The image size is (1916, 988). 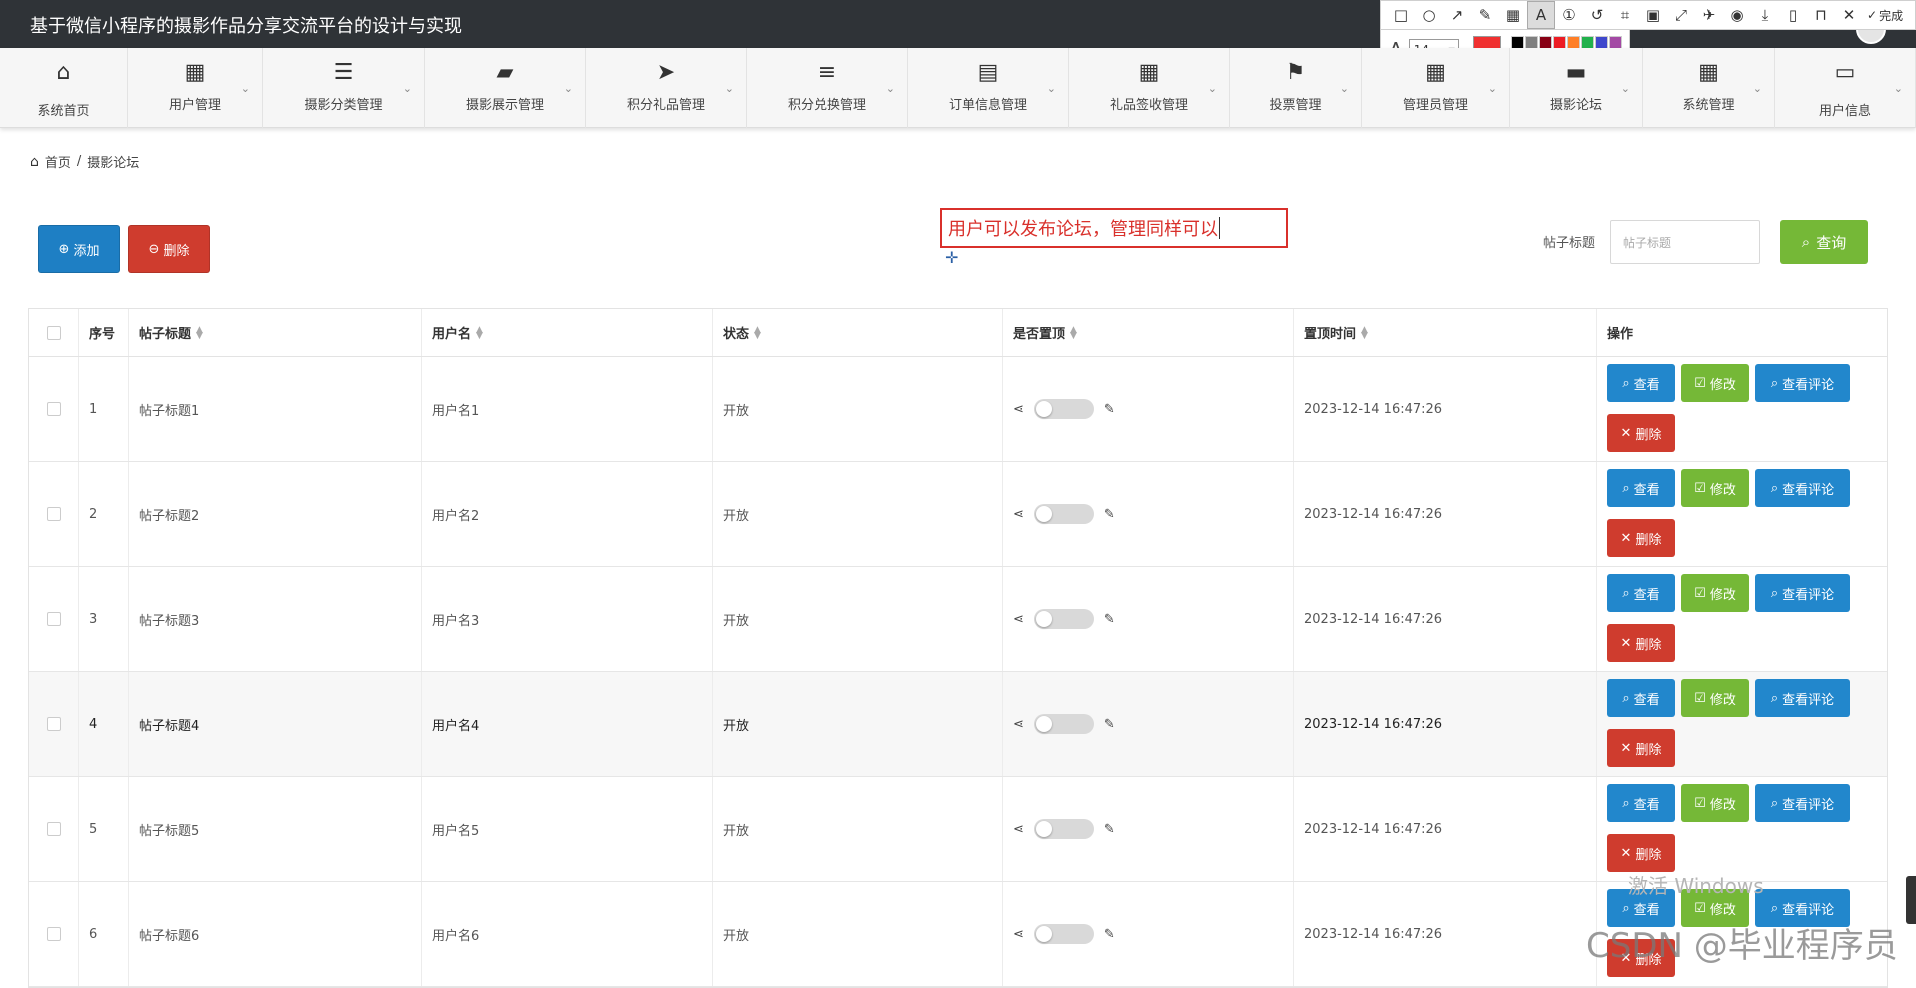 I want to click on search-button: ⌕ 查询, so click(x=1824, y=242).